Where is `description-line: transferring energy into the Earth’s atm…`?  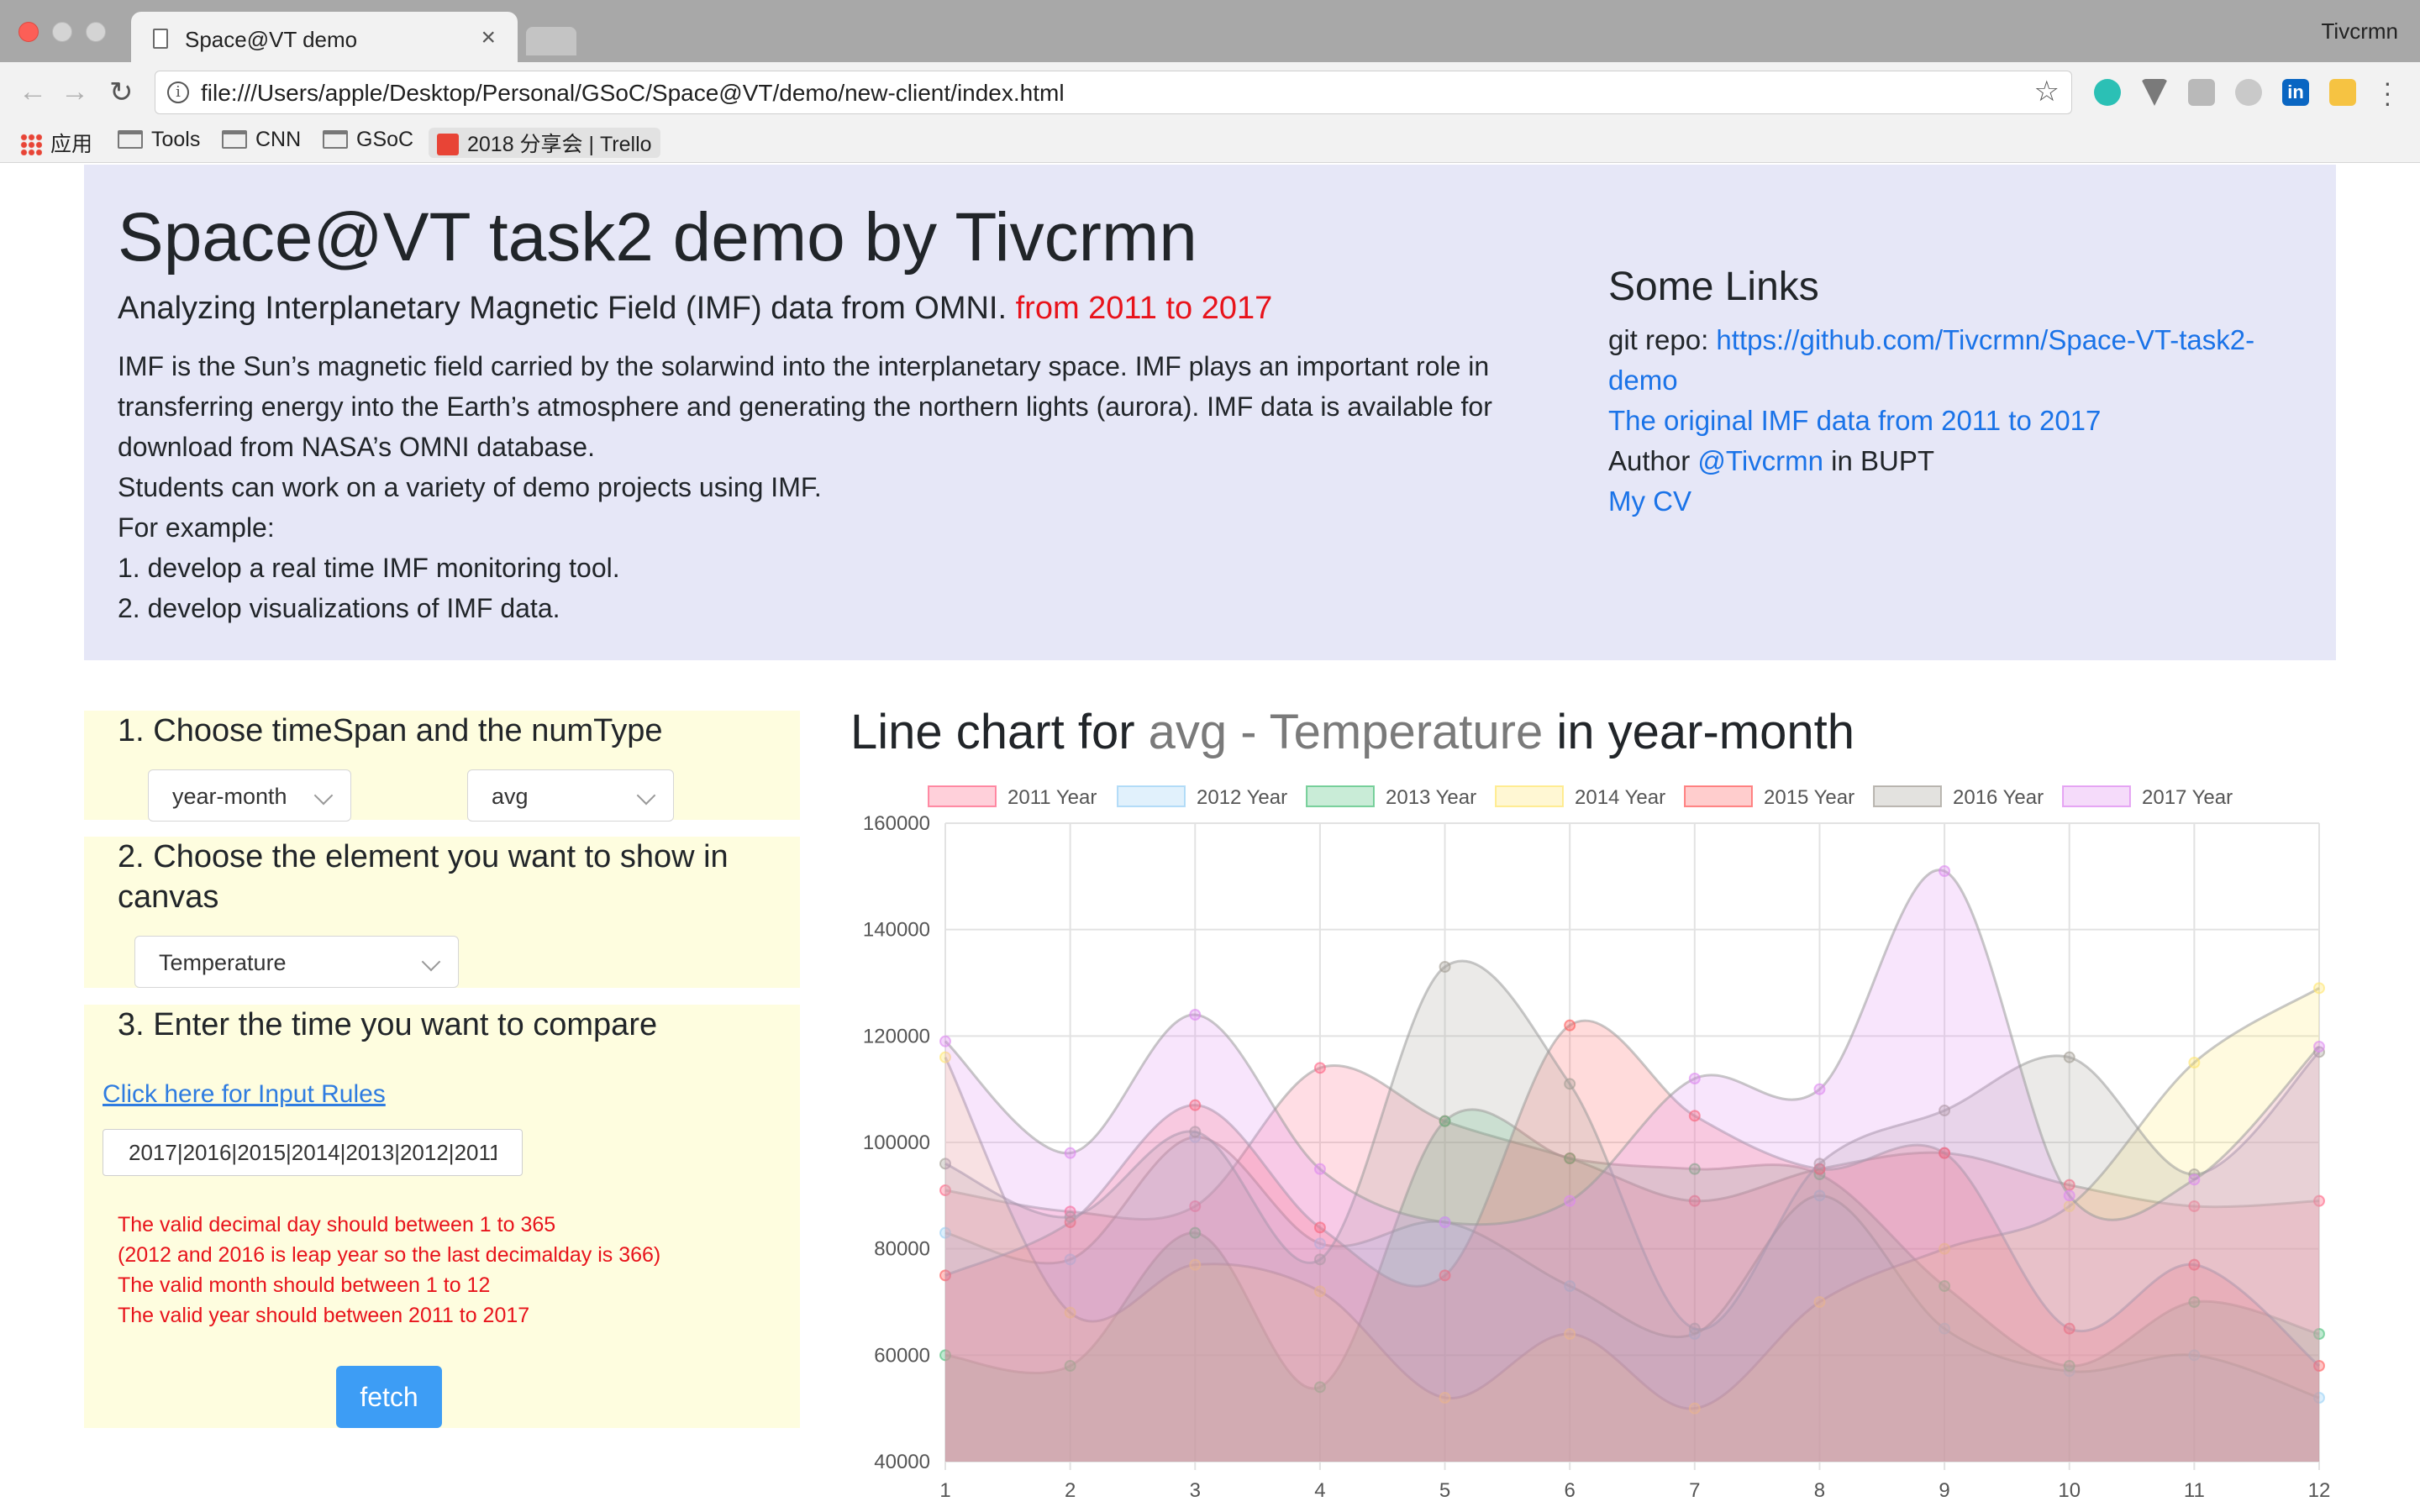
description-line: transferring energy into the Earth’s atm… is located at coordinates (805, 406).